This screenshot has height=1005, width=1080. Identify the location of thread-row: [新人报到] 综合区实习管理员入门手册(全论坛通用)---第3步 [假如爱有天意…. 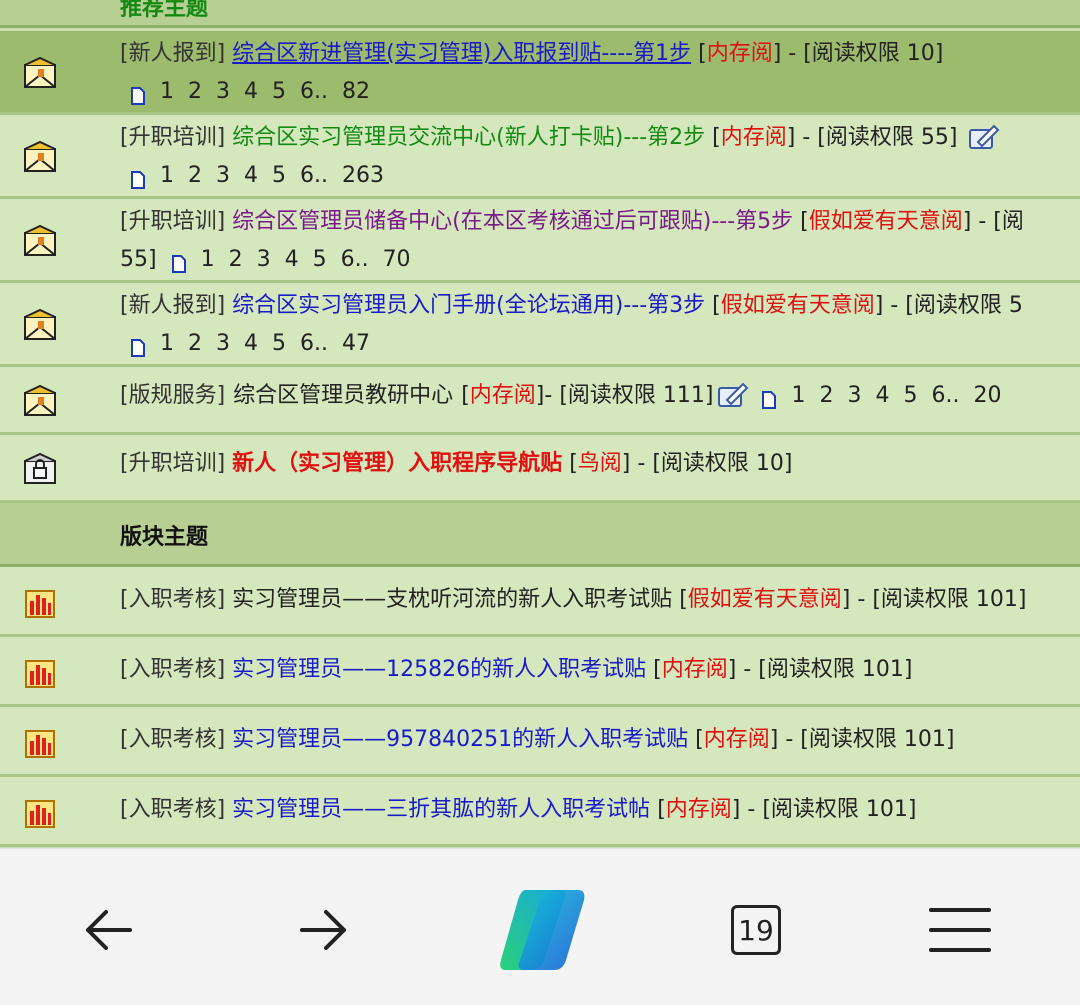
(540, 325).